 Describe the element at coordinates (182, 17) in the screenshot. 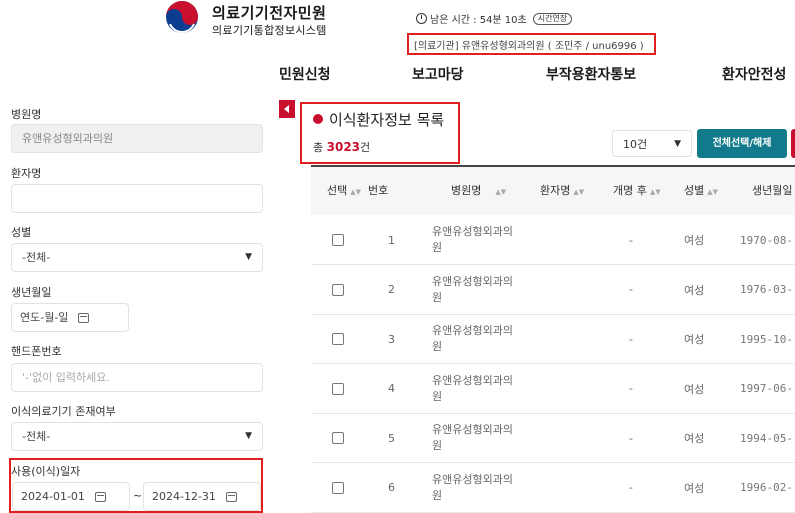

I see `government-logo-icon` at that location.